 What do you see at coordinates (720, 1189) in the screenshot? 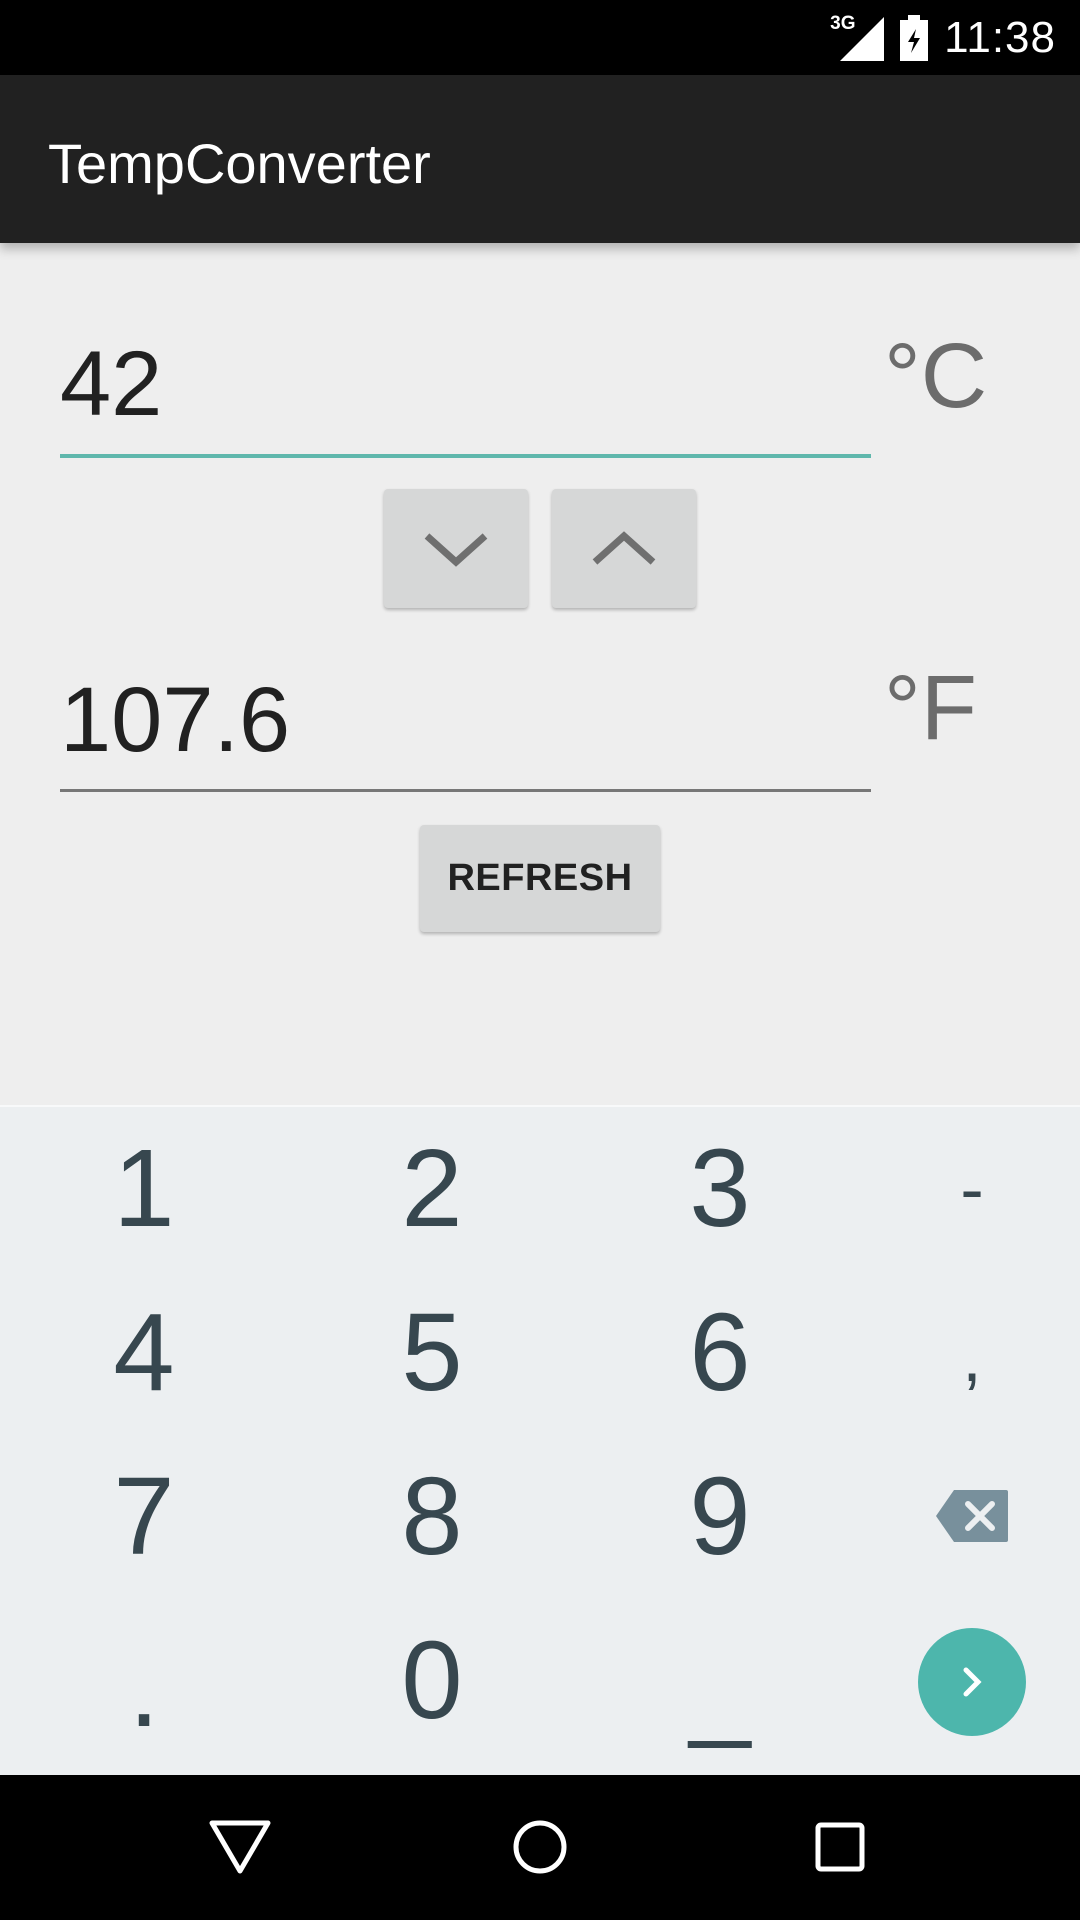
I see `key-3: 3` at bounding box center [720, 1189].